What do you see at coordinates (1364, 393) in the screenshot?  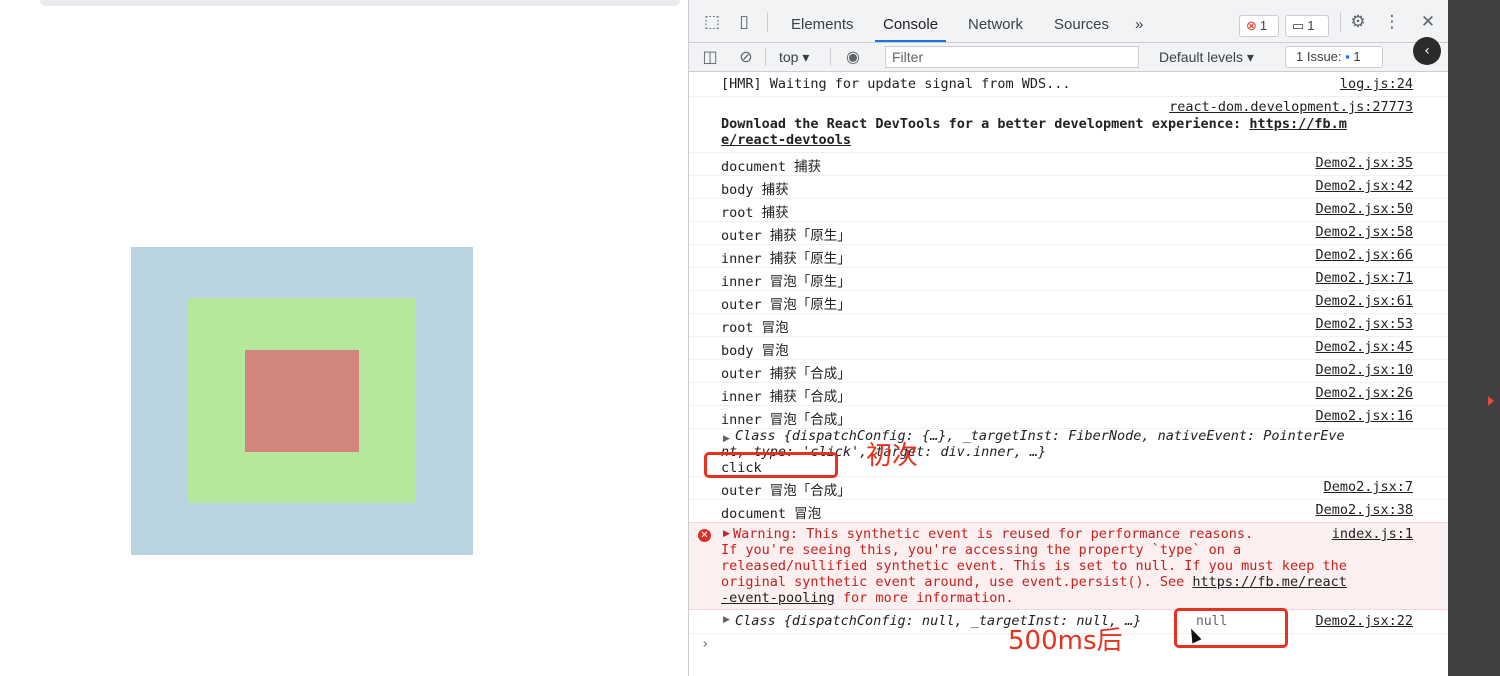 I see `log-source-link: Demo2.jsx:26` at bounding box center [1364, 393].